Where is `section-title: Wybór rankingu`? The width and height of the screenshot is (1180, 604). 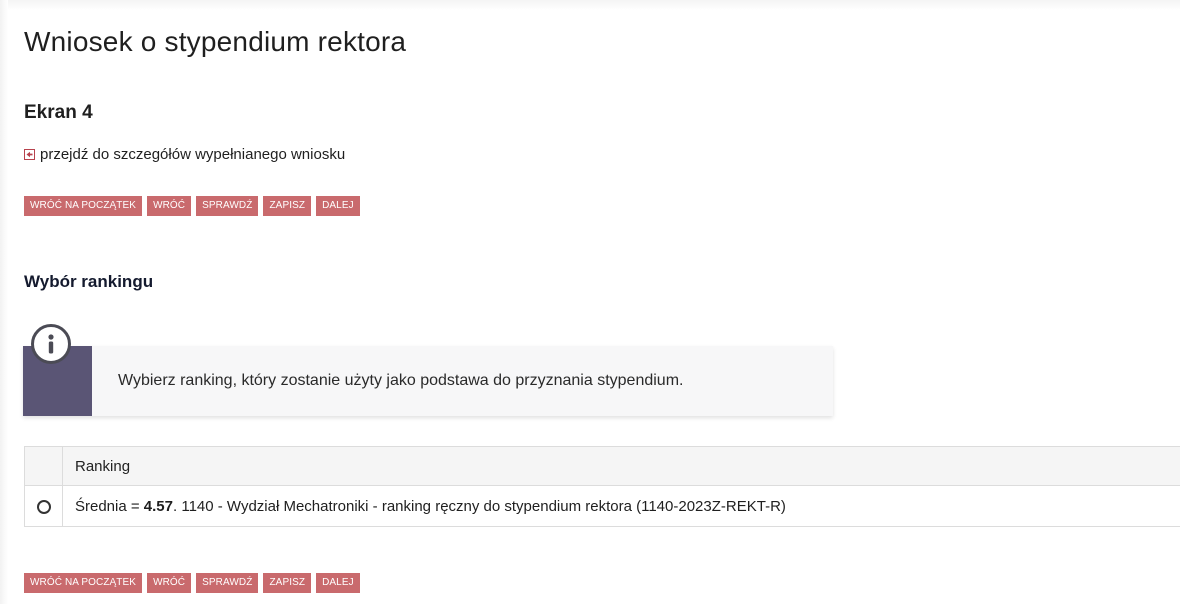
section-title: Wybór rankingu is located at coordinates (89, 281).